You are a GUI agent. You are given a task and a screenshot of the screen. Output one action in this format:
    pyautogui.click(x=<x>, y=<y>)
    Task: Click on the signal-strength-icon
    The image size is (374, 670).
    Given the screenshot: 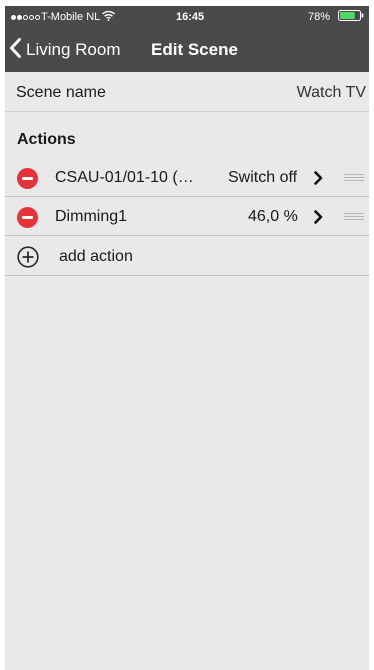 What is the action you would take?
    pyautogui.click(x=25, y=17)
    